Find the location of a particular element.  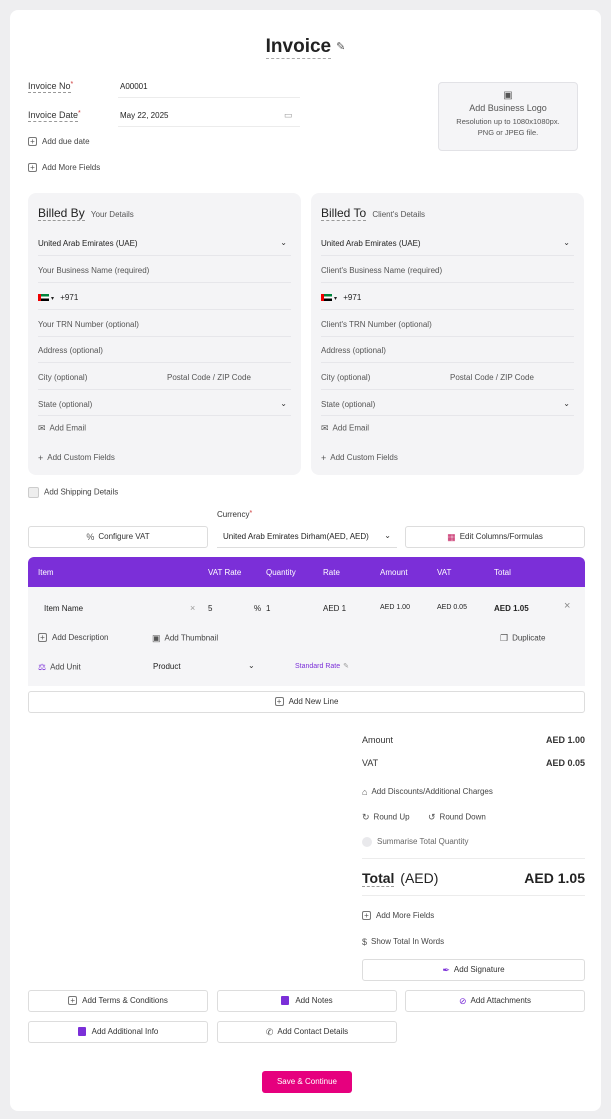

add-unit-button: ⚖ Add Unit is located at coordinates (59, 667).